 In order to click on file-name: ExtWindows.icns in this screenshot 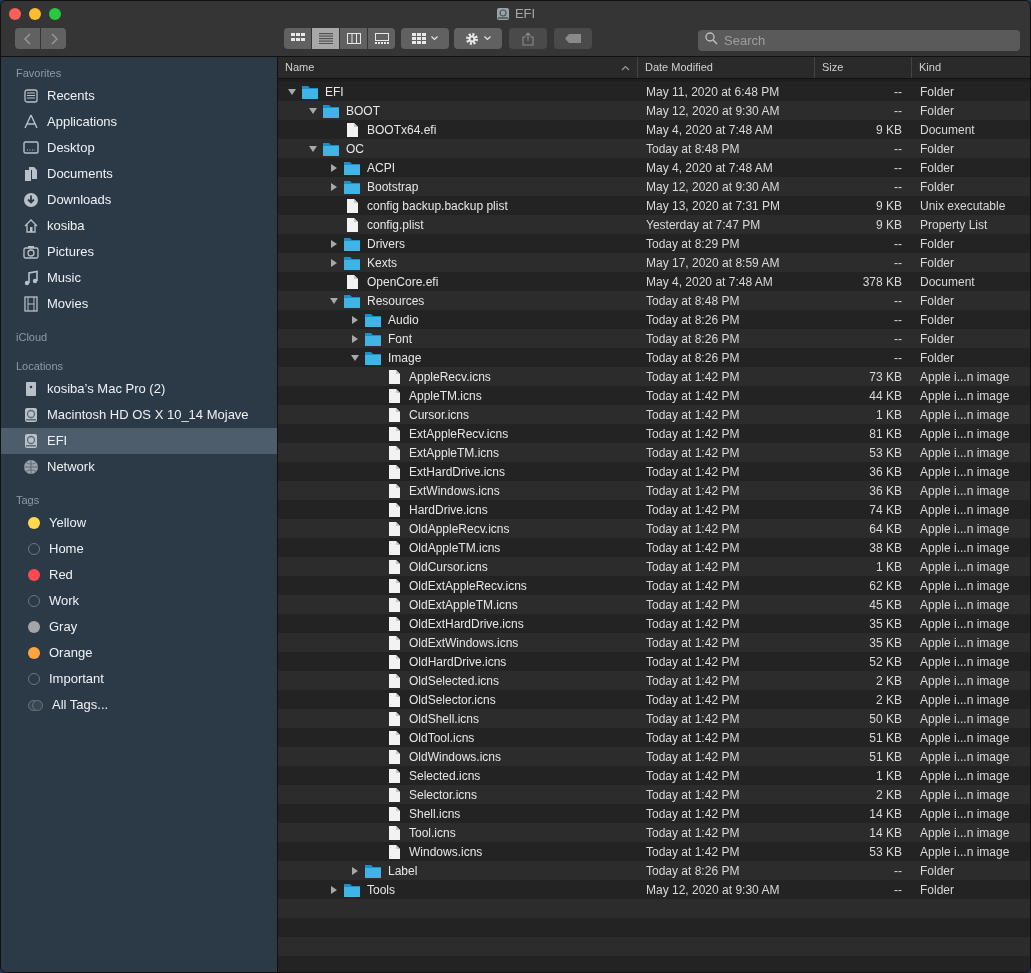, I will do `click(454, 490)`.